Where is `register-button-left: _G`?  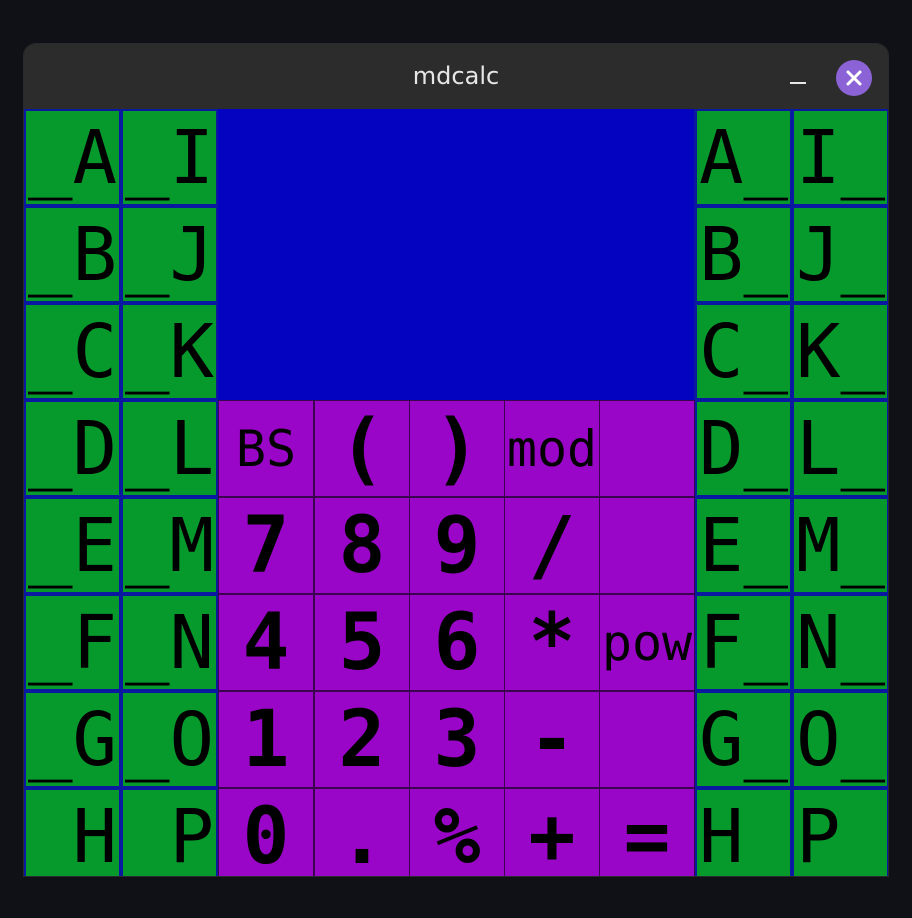
register-button-left: _G is located at coordinates (72, 739).